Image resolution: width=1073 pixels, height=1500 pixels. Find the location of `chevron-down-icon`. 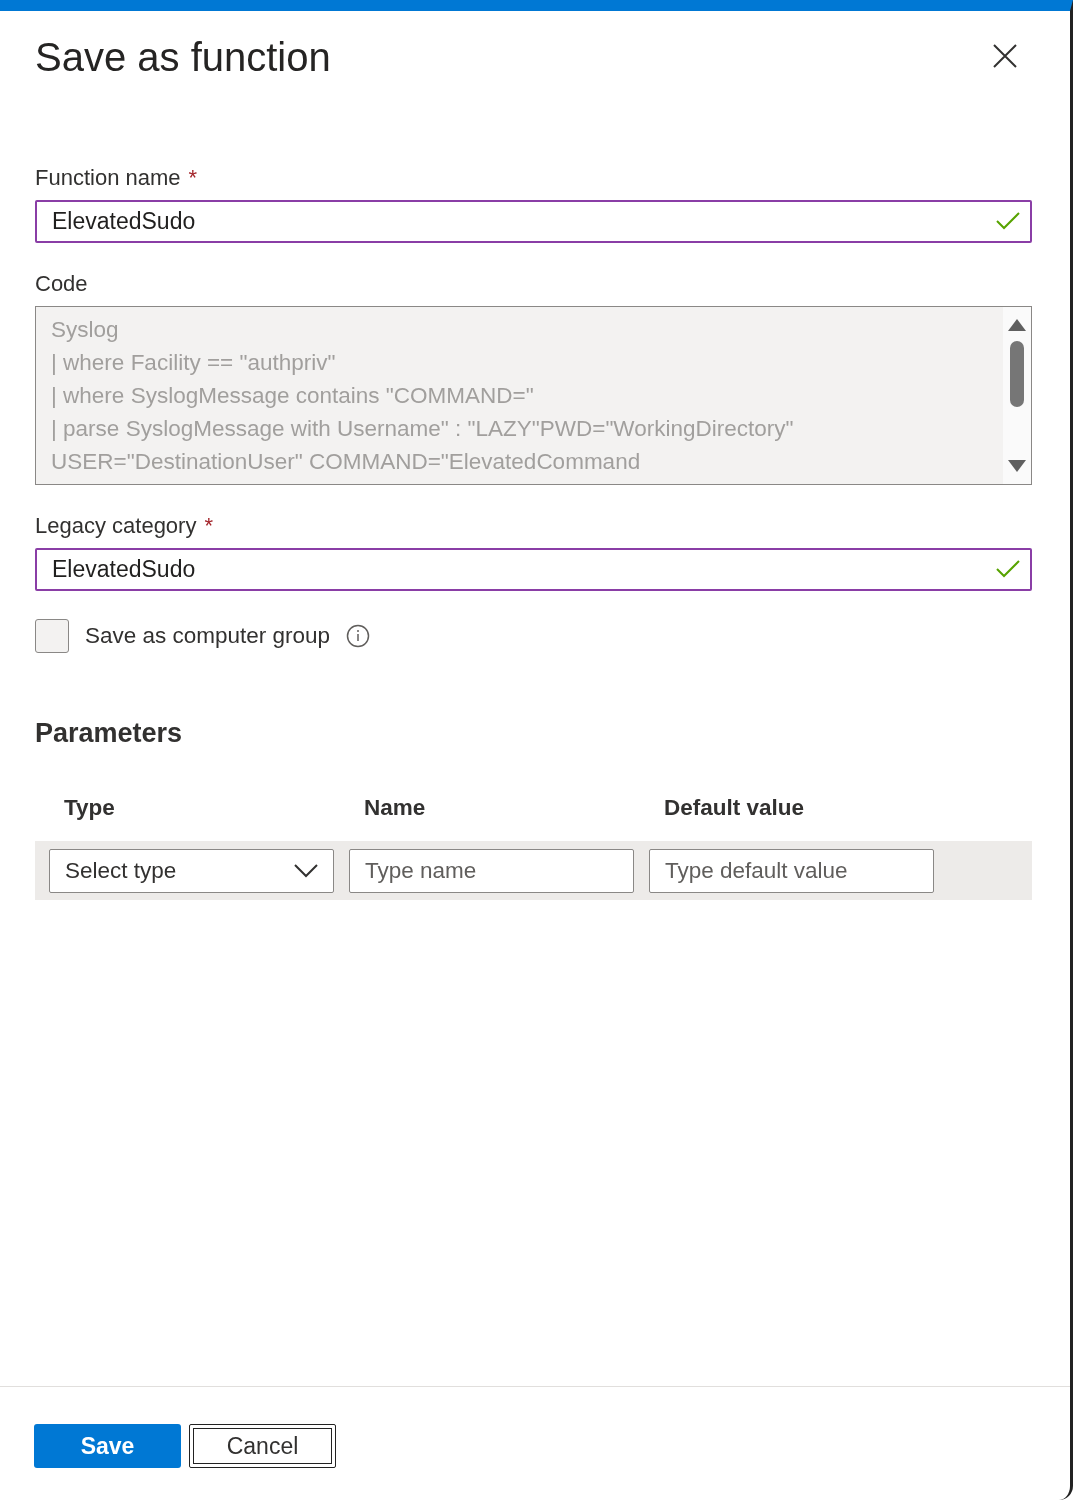

chevron-down-icon is located at coordinates (306, 870).